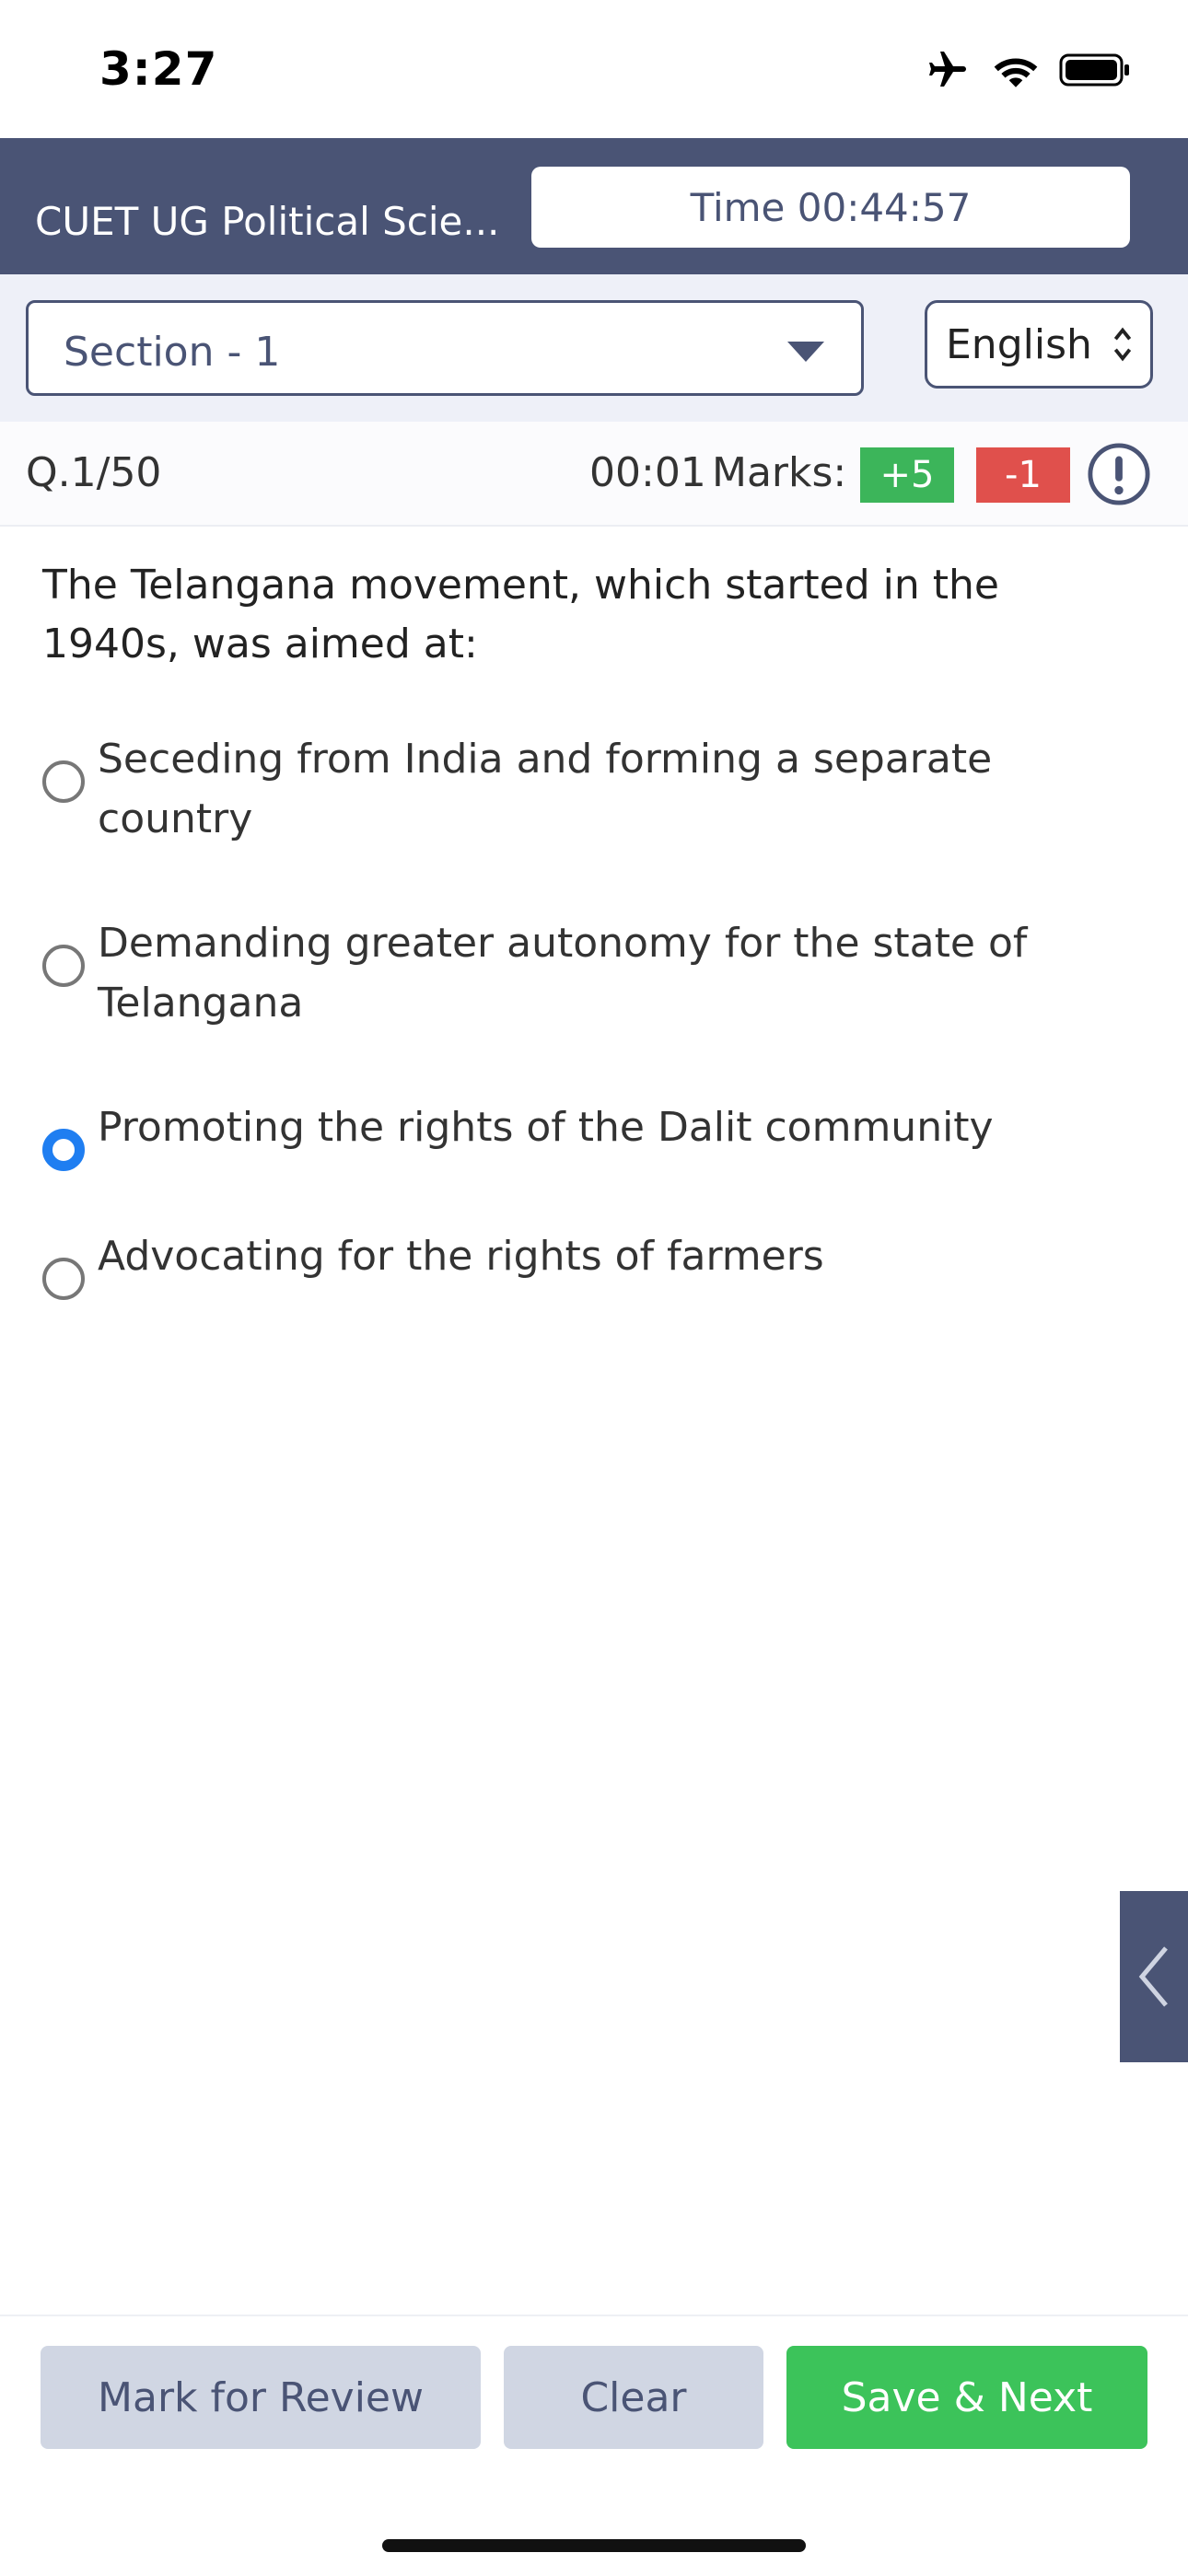 This screenshot has height=2576, width=1188. What do you see at coordinates (948, 69) in the screenshot?
I see `airplane-icon` at bounding box center [948, 69].